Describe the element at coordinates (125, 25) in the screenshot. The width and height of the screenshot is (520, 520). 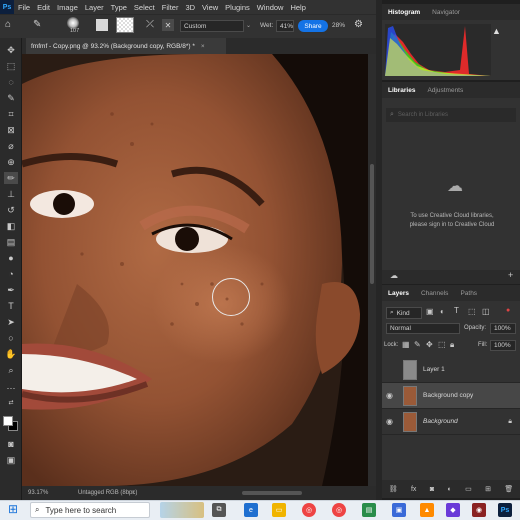
I see `load-swatch-icon` at that location.